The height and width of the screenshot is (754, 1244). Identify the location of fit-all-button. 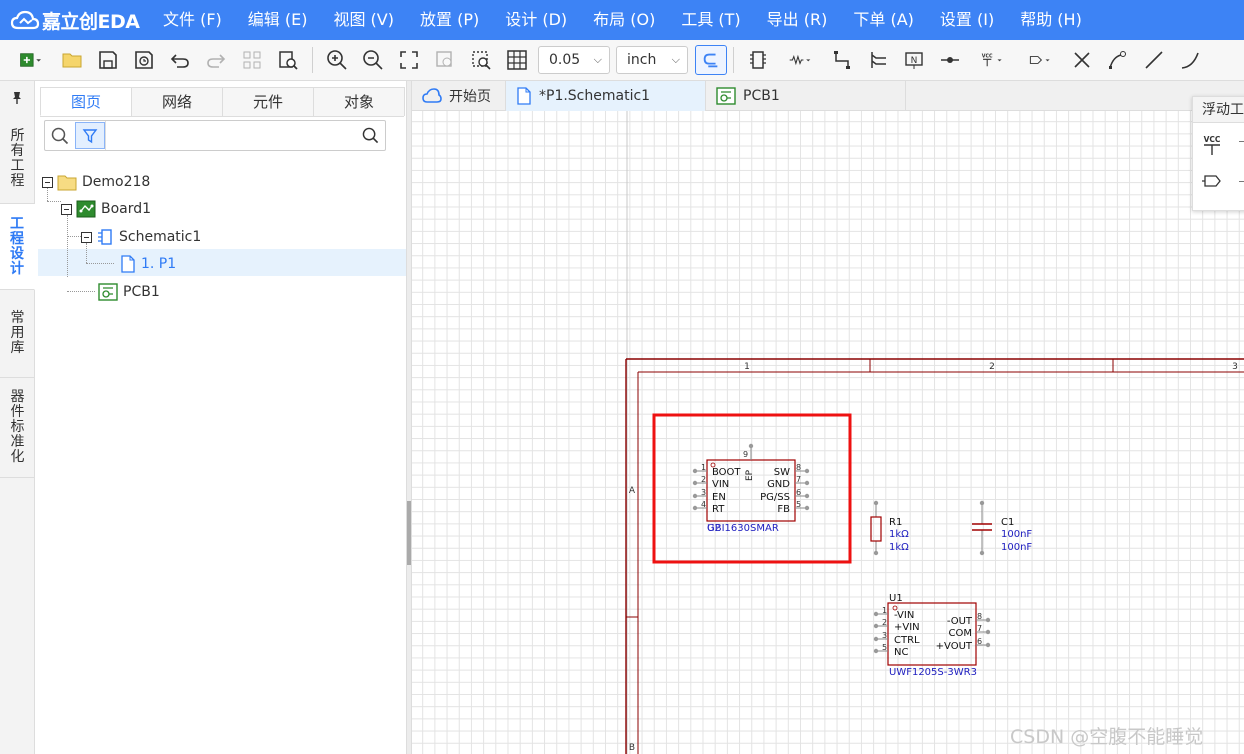
(409, 60).